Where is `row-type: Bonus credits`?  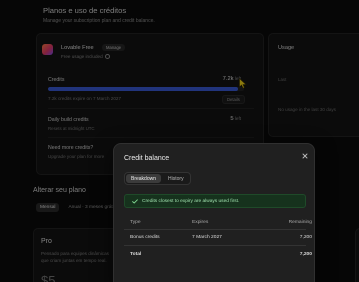 row-type: Bonus credits is located at coordinates (145, 237).